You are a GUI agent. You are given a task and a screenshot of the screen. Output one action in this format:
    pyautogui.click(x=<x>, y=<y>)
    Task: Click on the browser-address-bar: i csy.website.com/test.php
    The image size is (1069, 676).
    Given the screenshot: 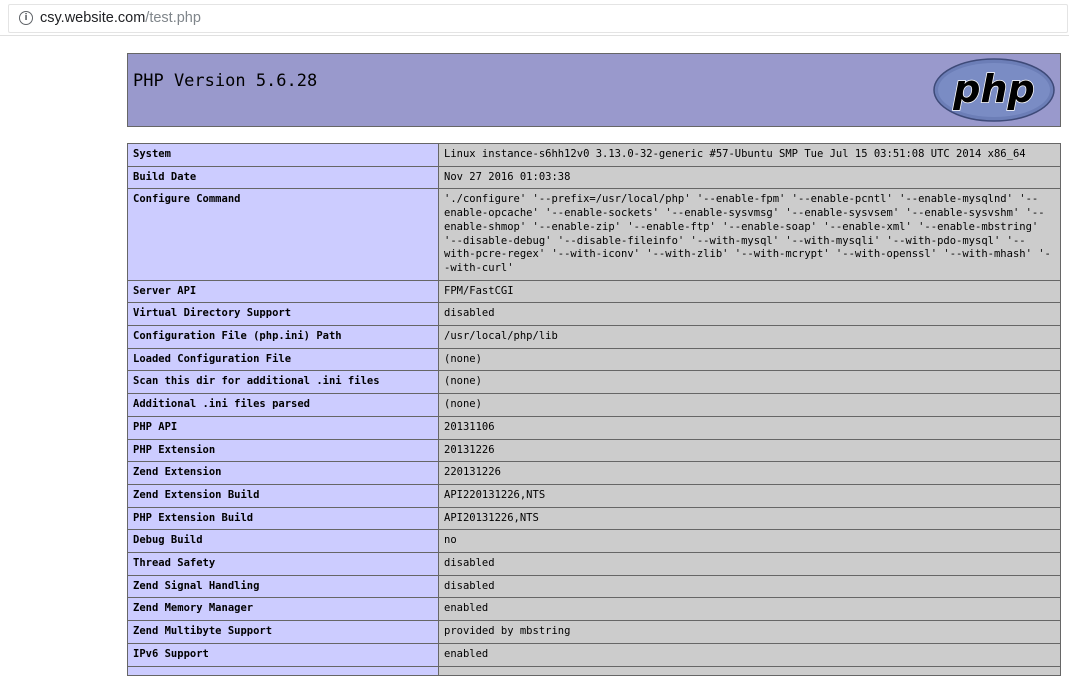 What is the action you would take?
    pyautogui.click(x=534, y=18)
    